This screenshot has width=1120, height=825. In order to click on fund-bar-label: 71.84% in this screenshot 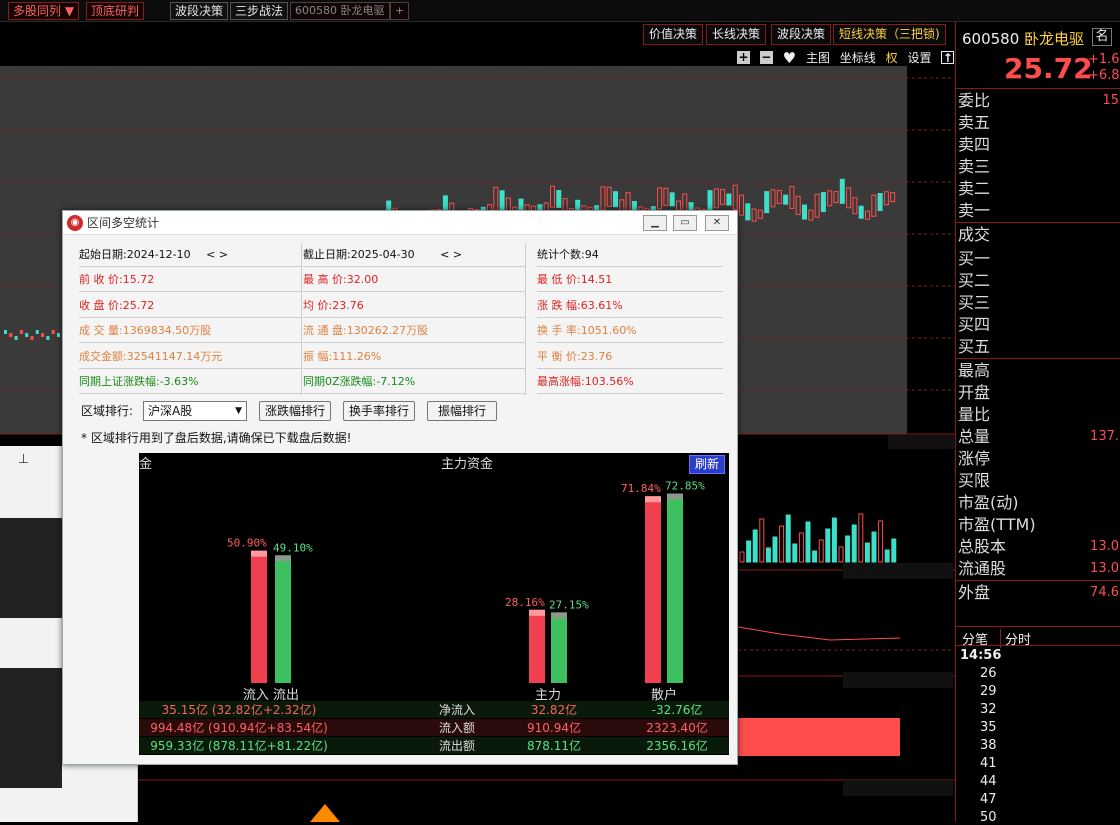, I will do `click(641, 488)`.